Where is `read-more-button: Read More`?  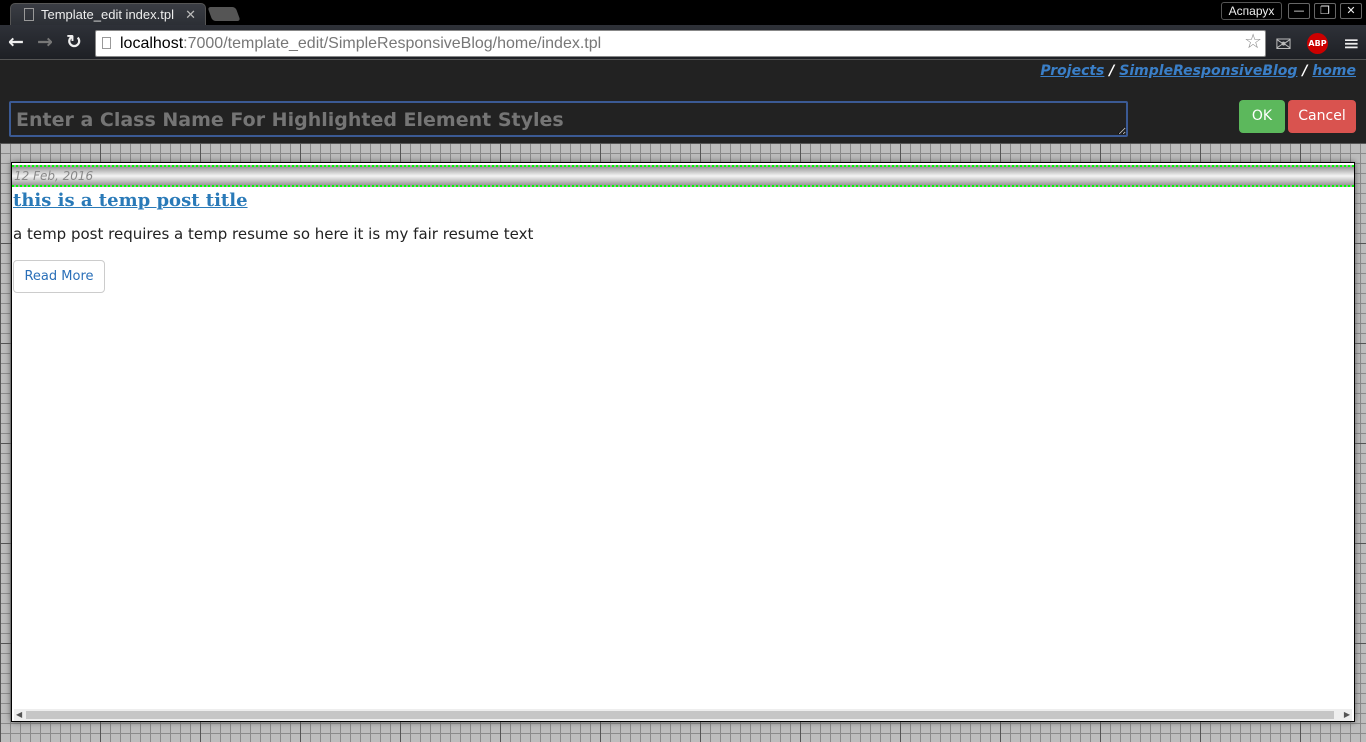 read-more-button: Read More is located at coordinates (59, 276).